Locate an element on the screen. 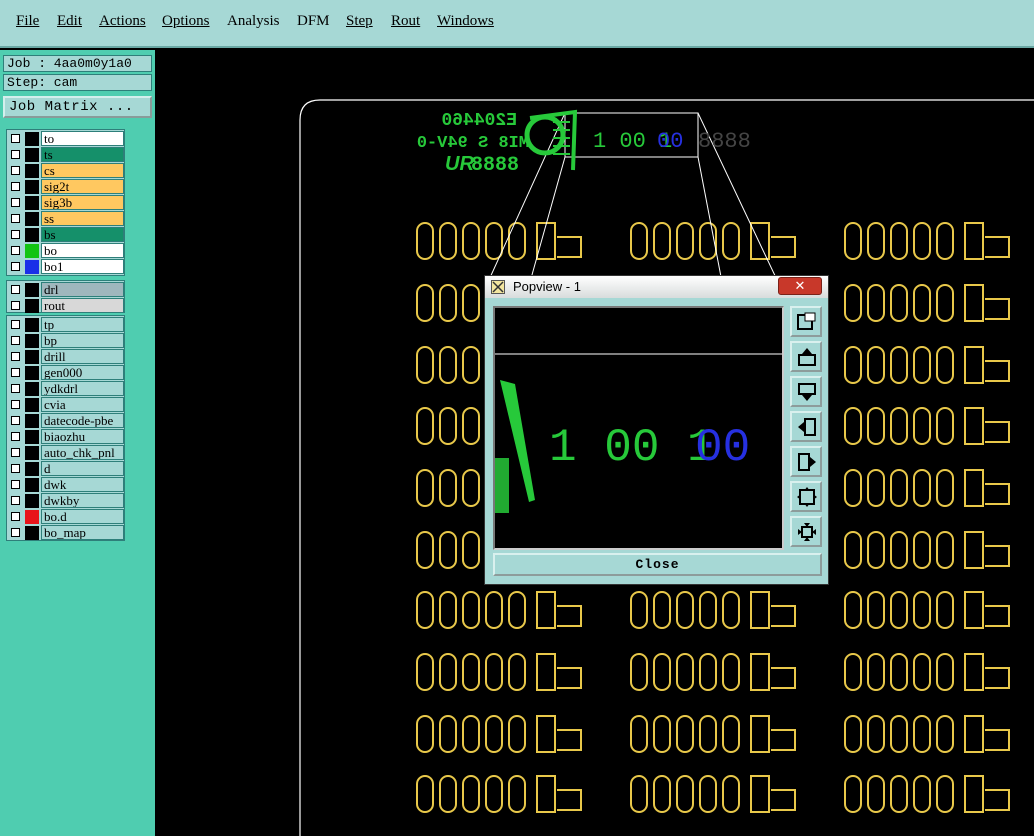 Image resolution: width=1034 pixels, height=836 pixels. layer-row: ss is located at coordinates (65, 219).